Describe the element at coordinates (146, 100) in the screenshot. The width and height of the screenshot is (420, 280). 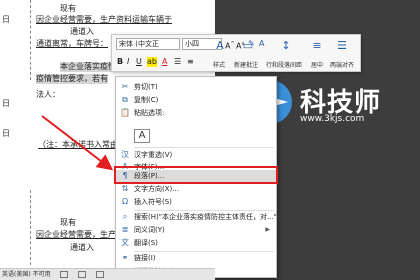
I see `menu-item-label: 复制(C)` at that location.